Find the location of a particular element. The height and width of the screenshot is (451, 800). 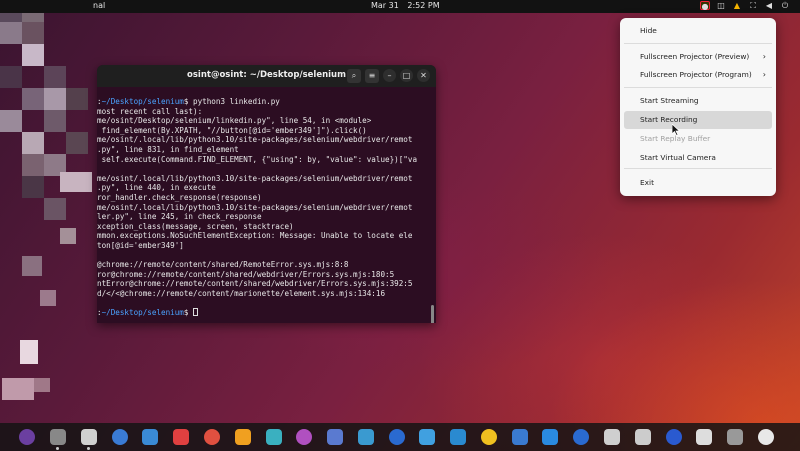

pixelated-desktop-icons is located at coordinates (50, 225).